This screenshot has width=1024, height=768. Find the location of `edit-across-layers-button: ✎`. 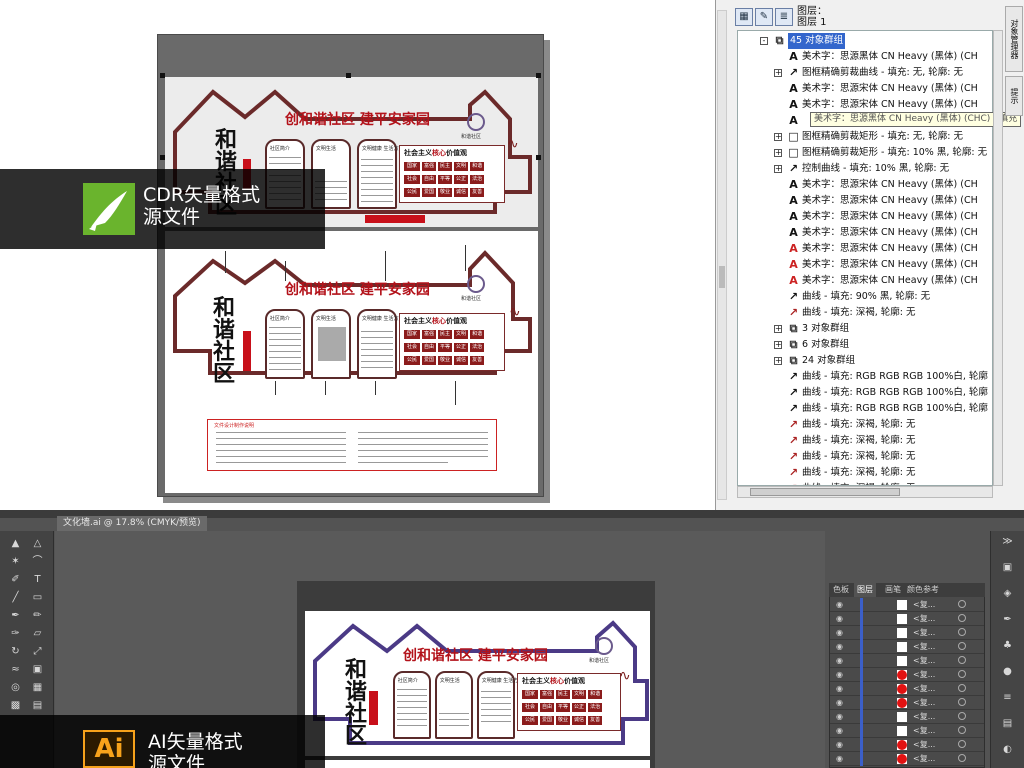

edit-across-layers-button: ✎ is located at coordinates (764, 17).